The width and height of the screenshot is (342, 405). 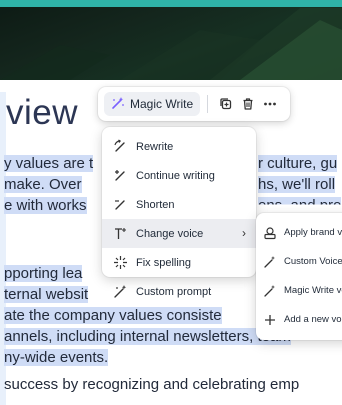 What do you see at coordinates (162, 104) in the screenshot?
I see `magic-write-label: Magic Write` at bounding box center [162, 104].